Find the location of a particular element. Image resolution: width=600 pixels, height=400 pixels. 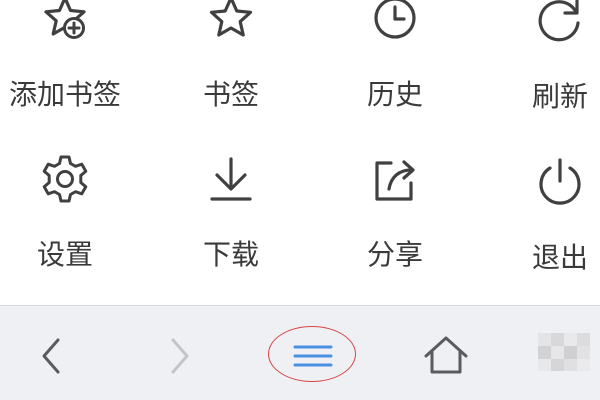

menu-item-label: 设置 is located at coordinates (64, 254).